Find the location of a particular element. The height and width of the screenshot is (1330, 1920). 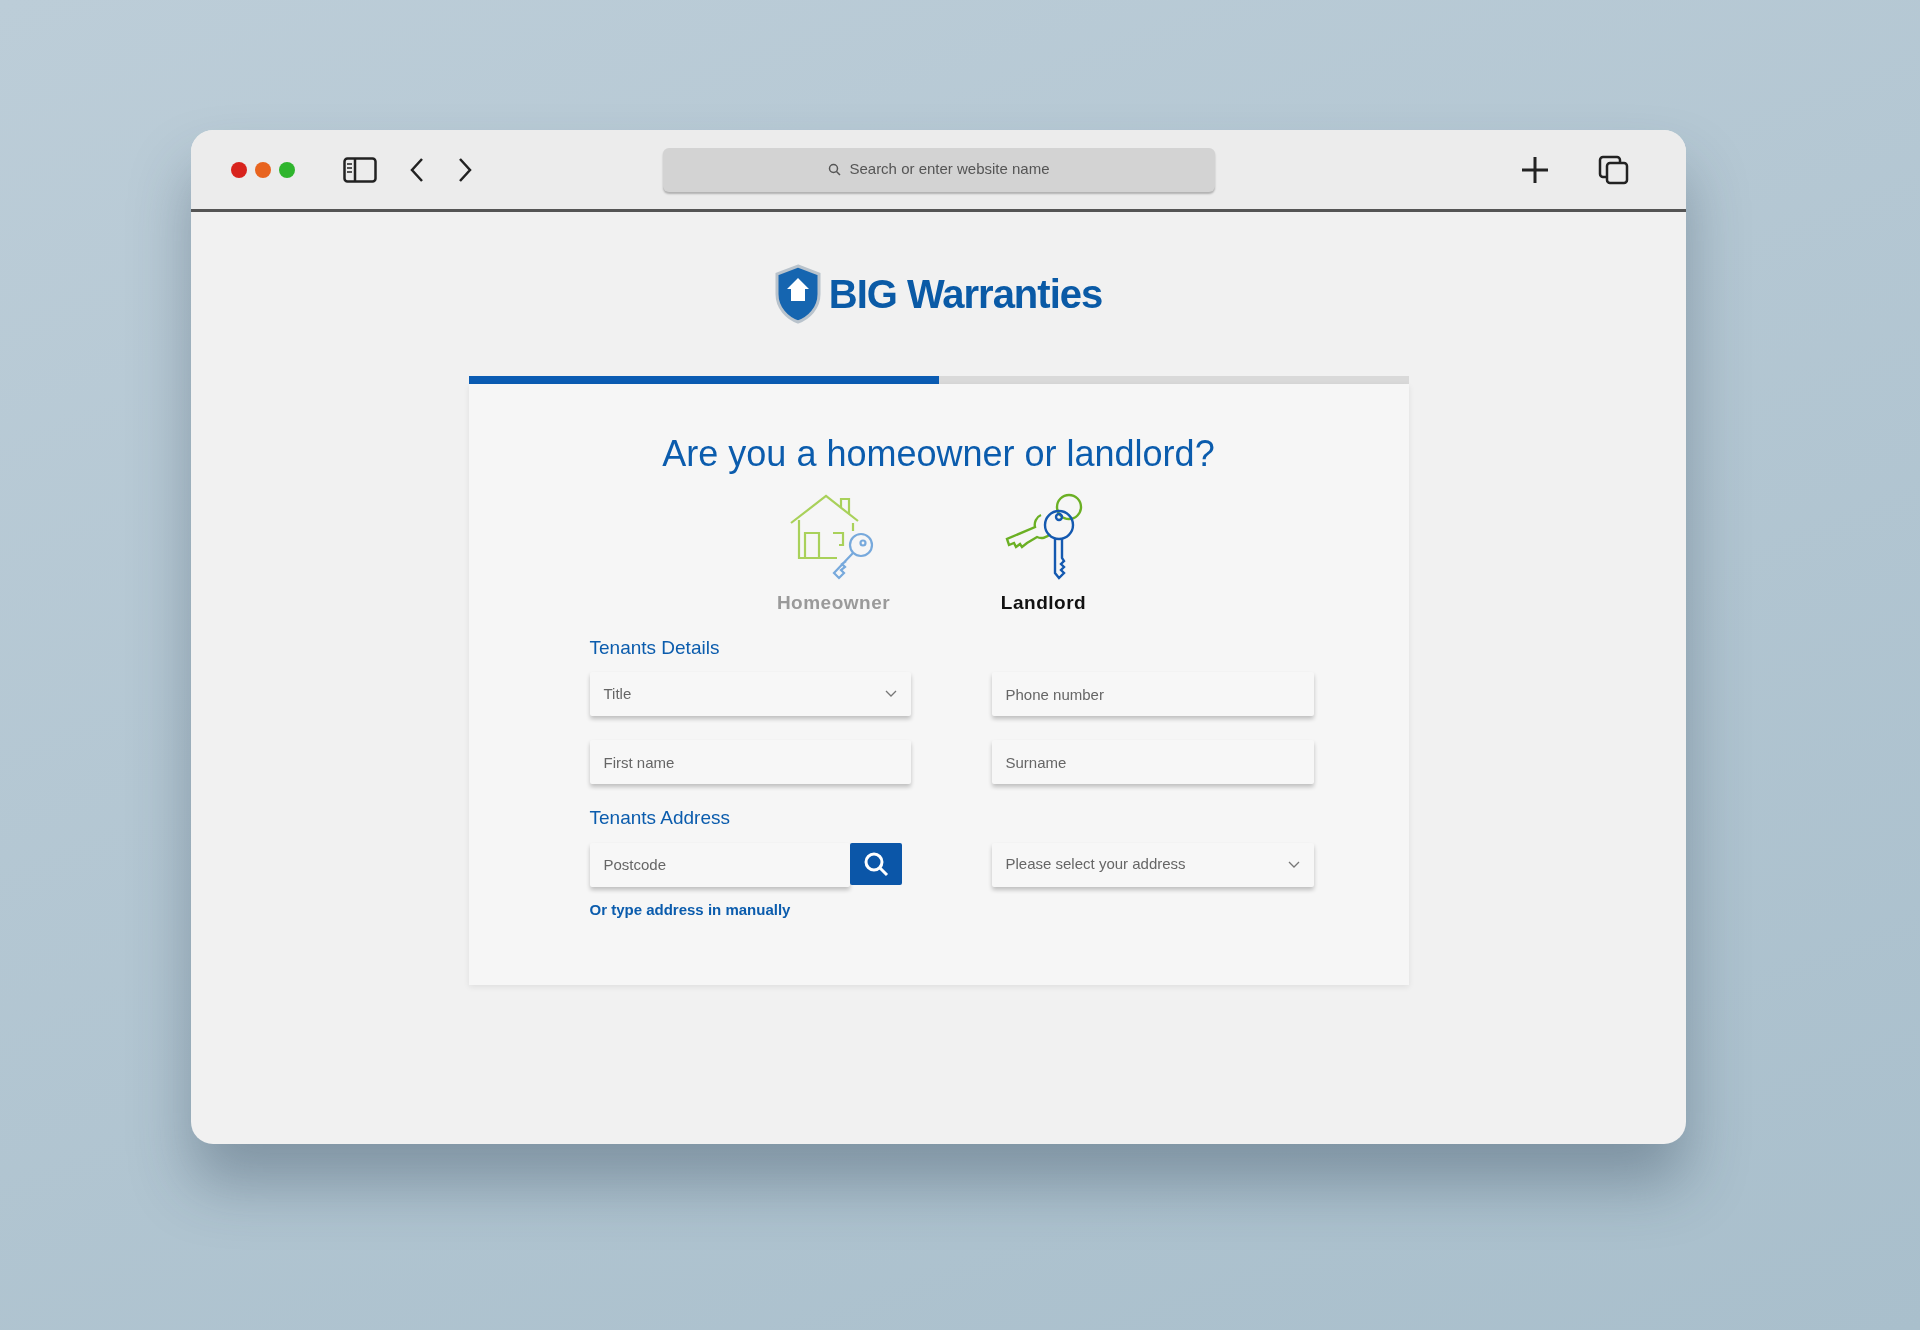

logo-text: BIG Warranties is located at coordinates (965, 294).